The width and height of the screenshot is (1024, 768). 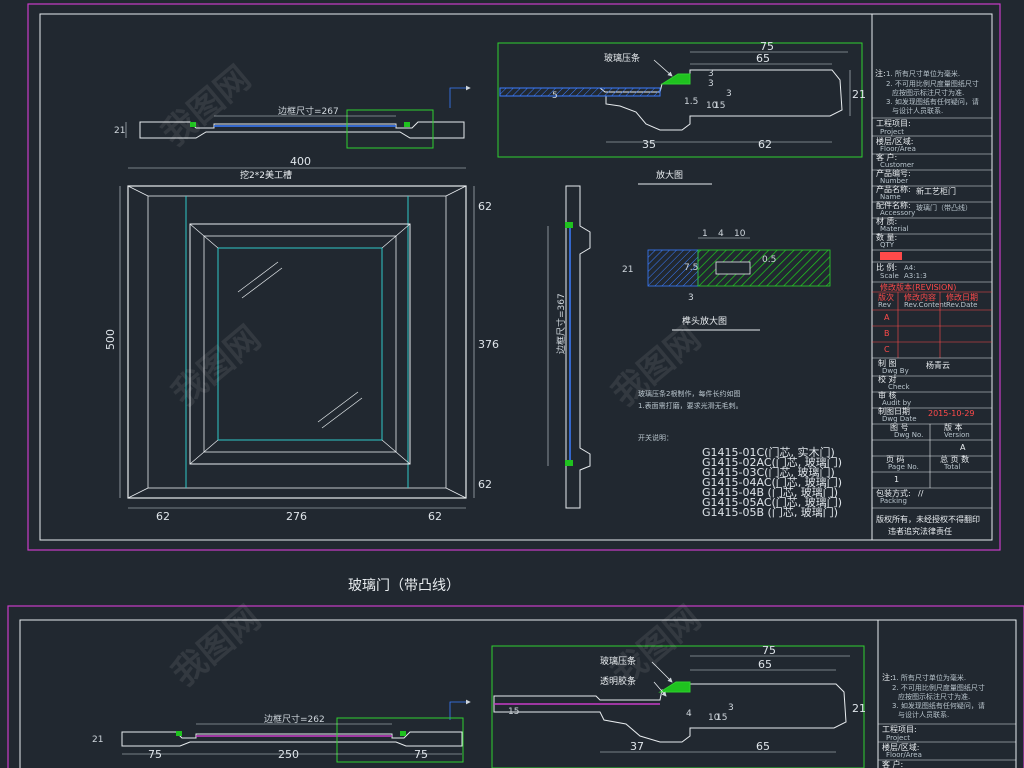 I want to click on svg-text: Page No., so click(x=903, y=467).